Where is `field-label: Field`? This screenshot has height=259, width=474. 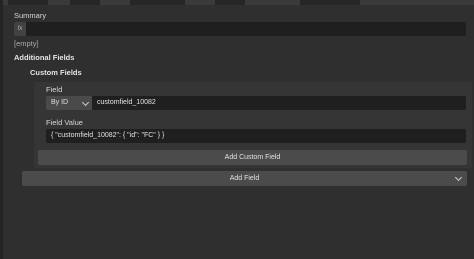
field-label: Field is located at coordinates (54, 89).